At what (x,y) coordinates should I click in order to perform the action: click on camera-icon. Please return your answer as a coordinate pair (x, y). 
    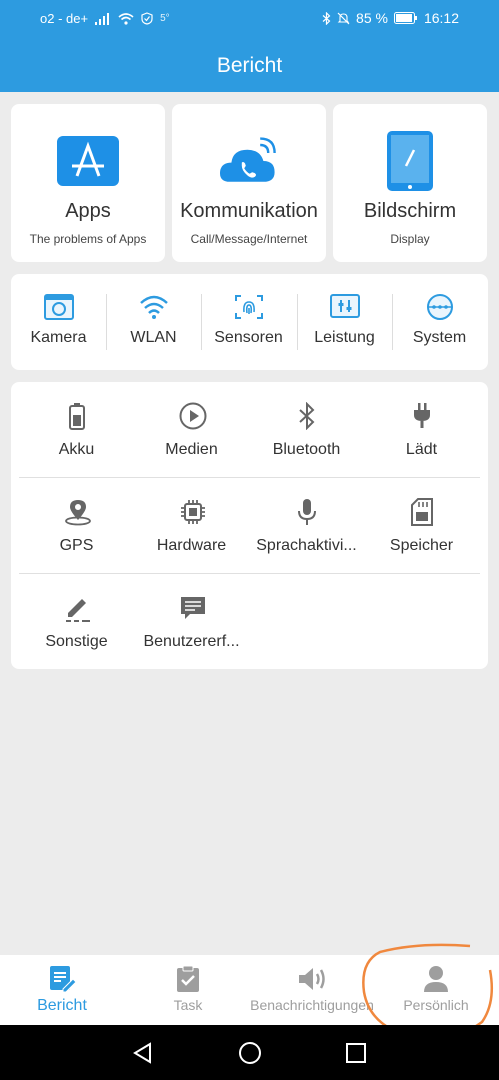
    Looking at the image, I should click on (58, 308).